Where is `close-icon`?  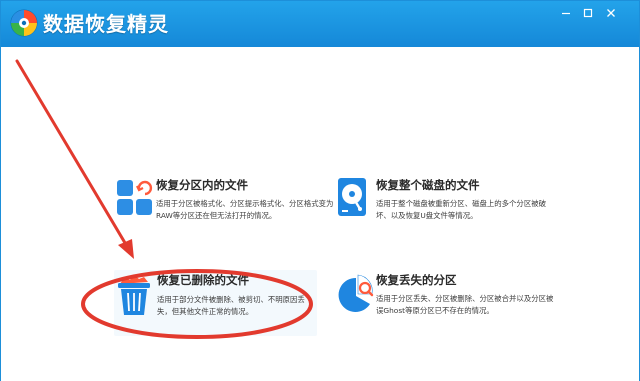
close-icon is located at coordinates (611, 13).